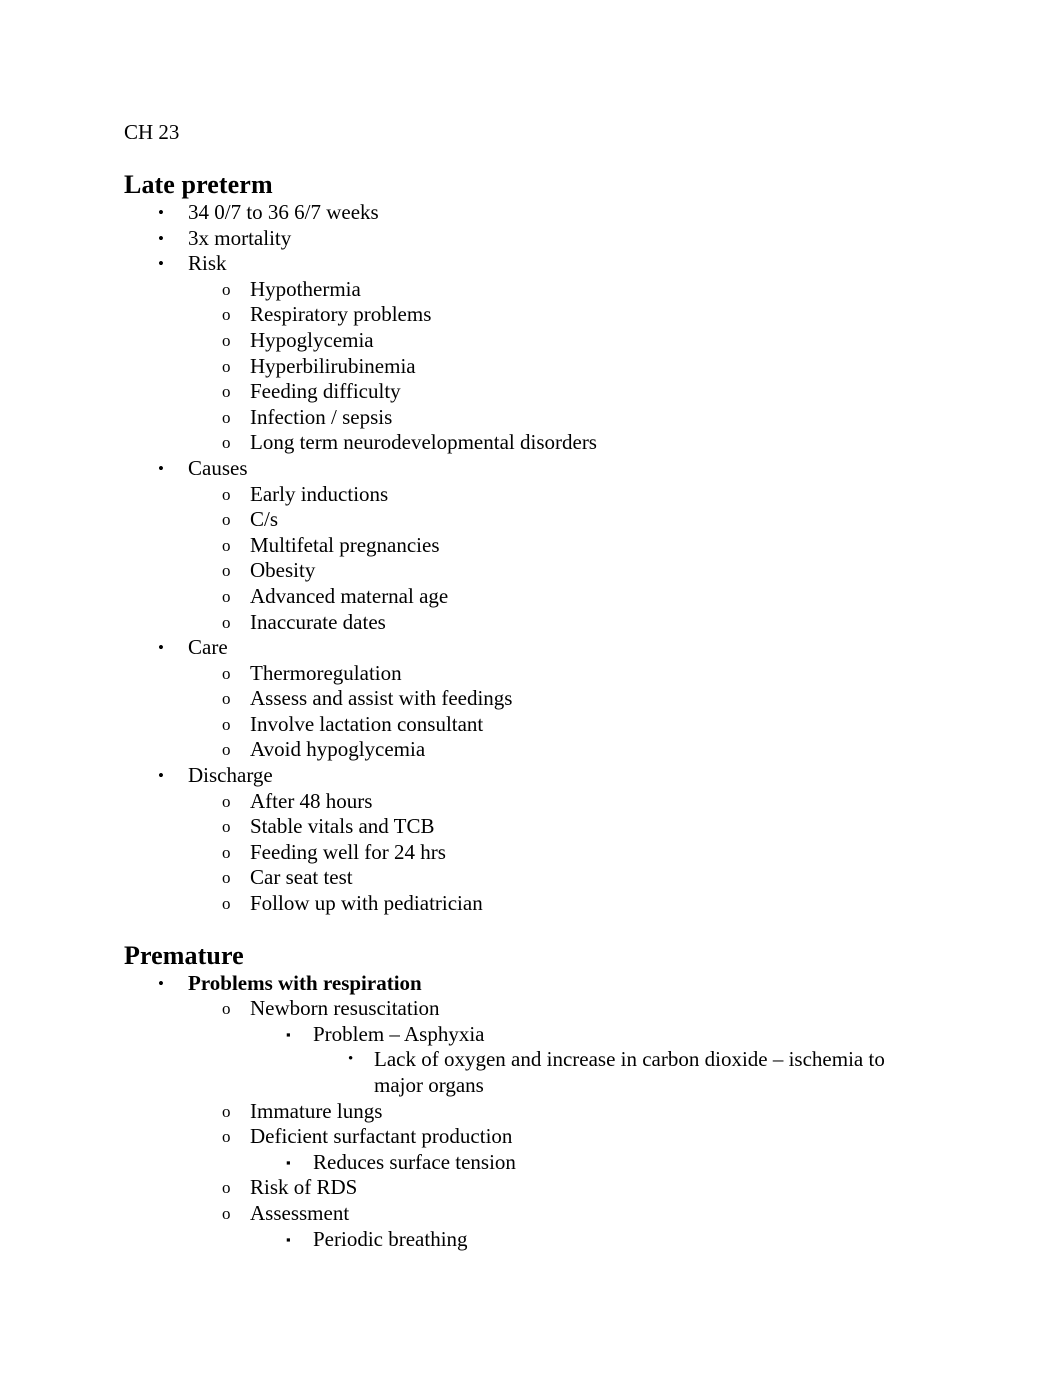 This screenshot has height=1377, width=1062. I want to click on list-item-text: Newborn resuscitation, so click(345, 1008).